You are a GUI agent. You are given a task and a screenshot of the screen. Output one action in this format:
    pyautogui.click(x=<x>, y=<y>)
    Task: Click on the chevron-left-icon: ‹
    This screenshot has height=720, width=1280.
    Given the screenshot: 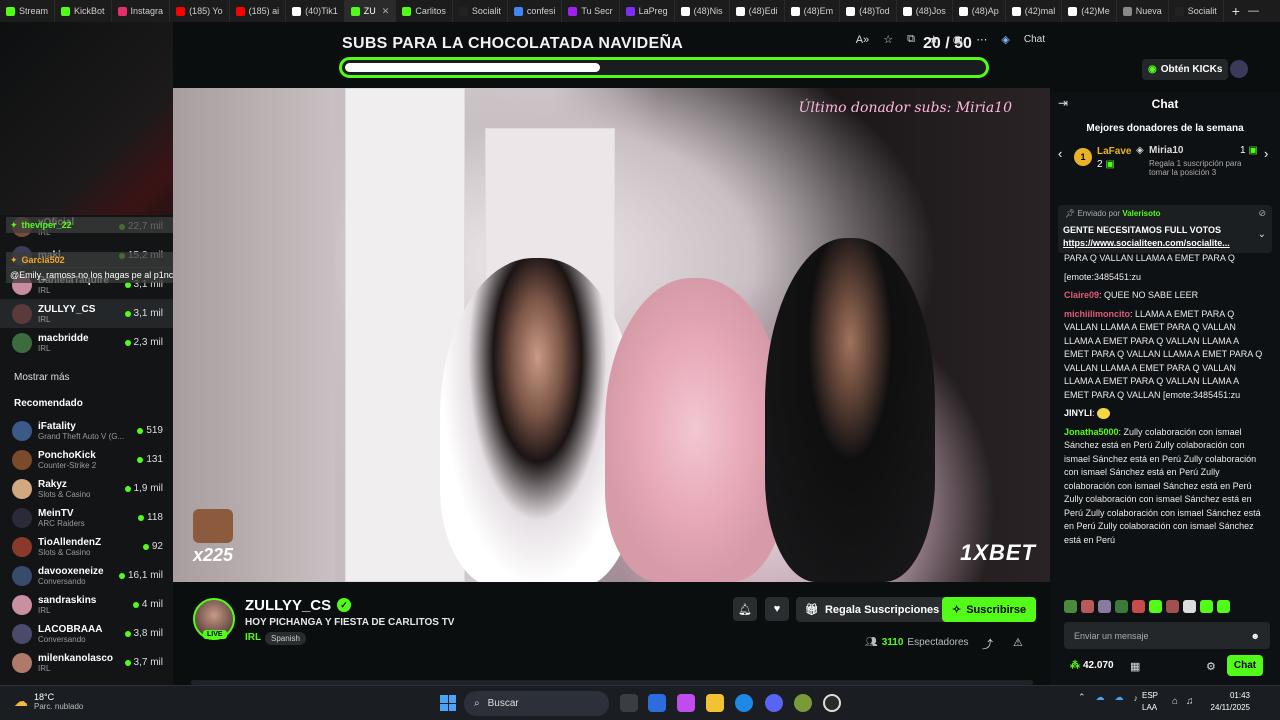 What is the action you would take?
    pyautogui.click(x=1060, y=153)
    